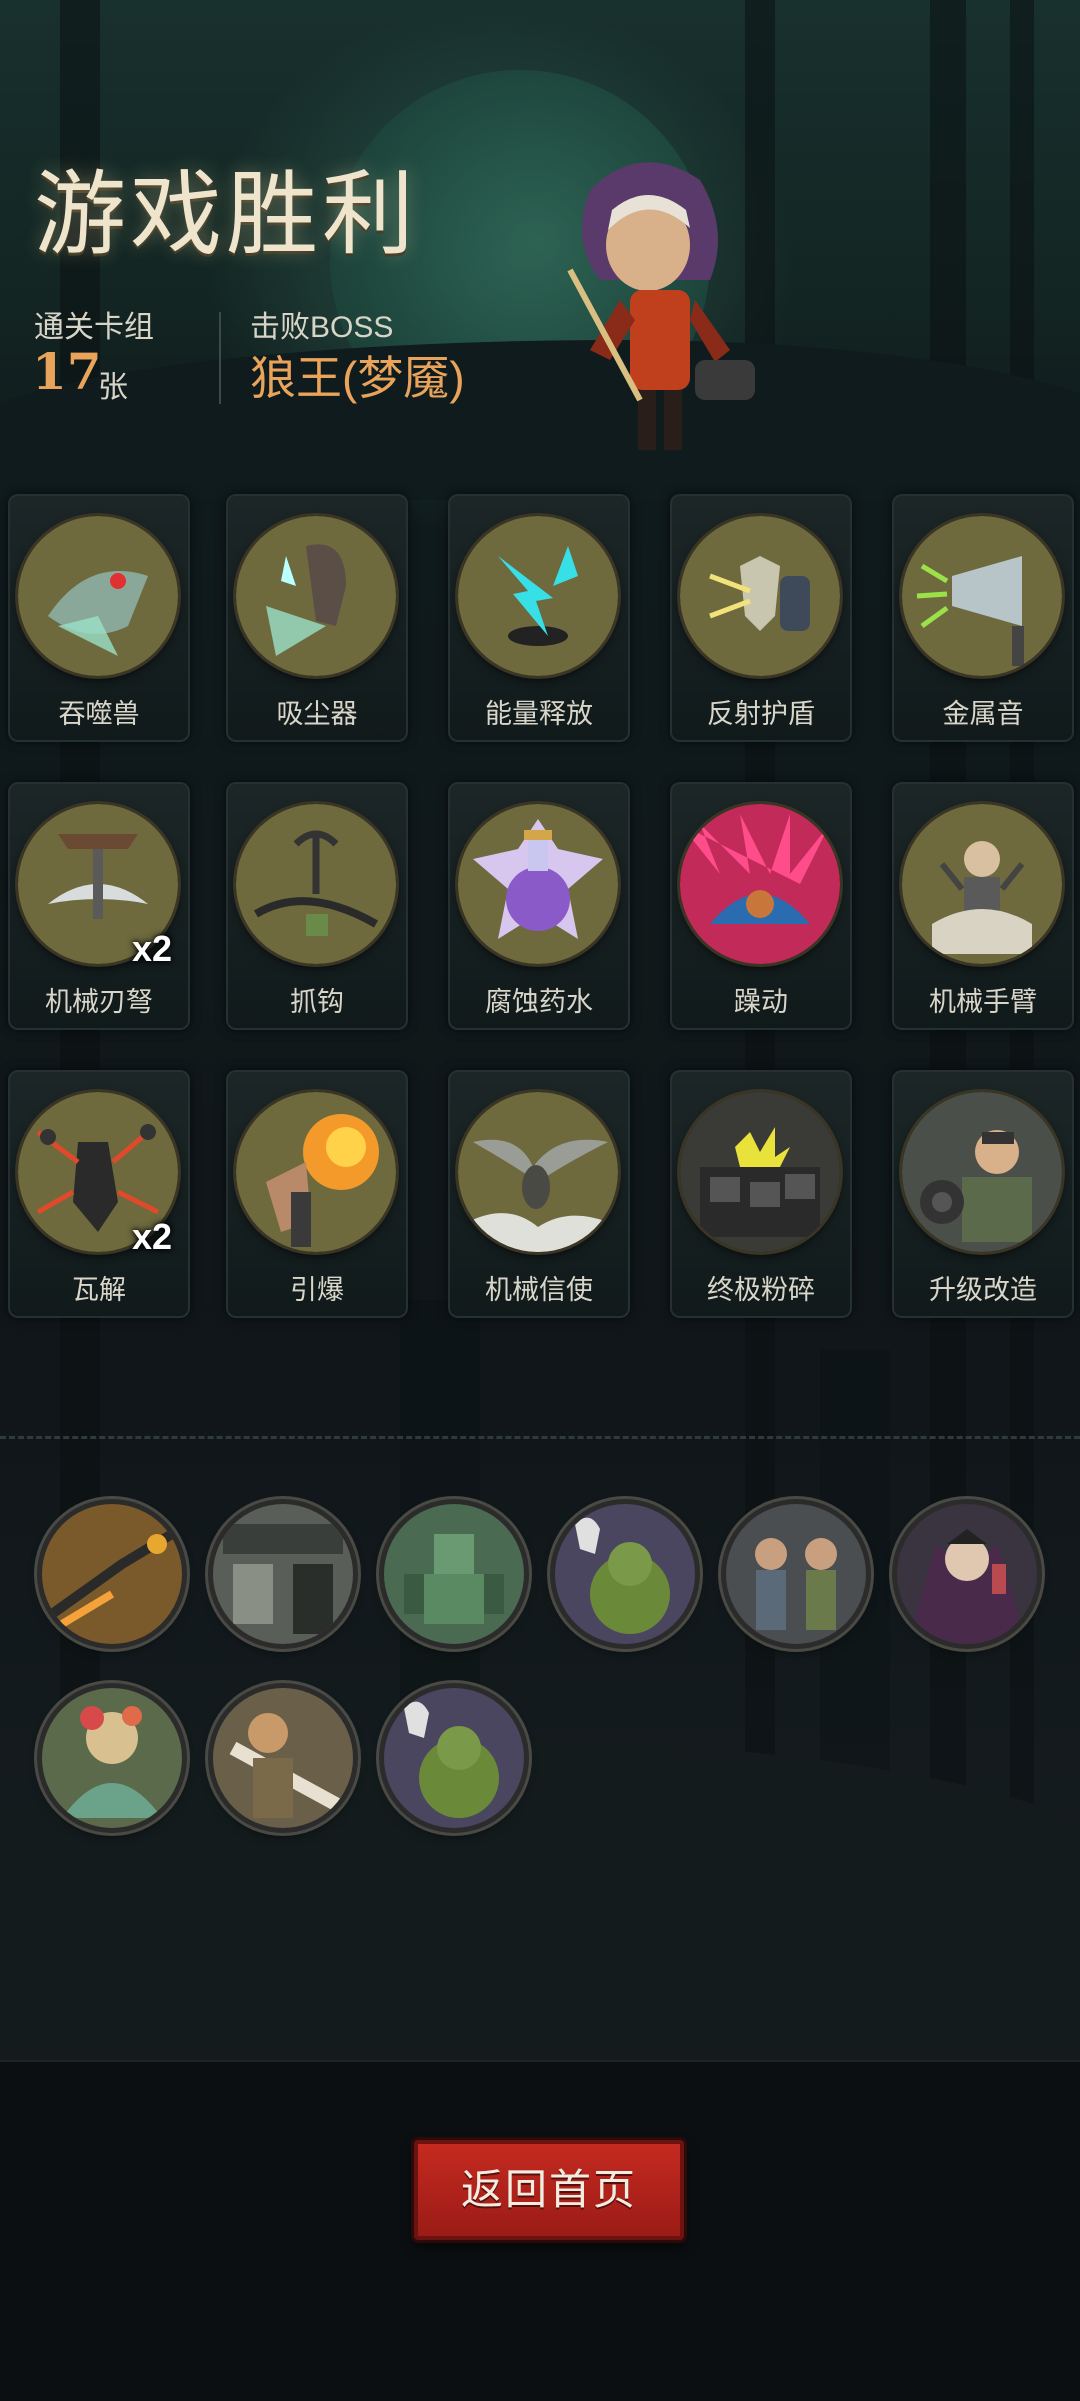  I want to click on card-label: 机械刃弩, so click(99, 1002).